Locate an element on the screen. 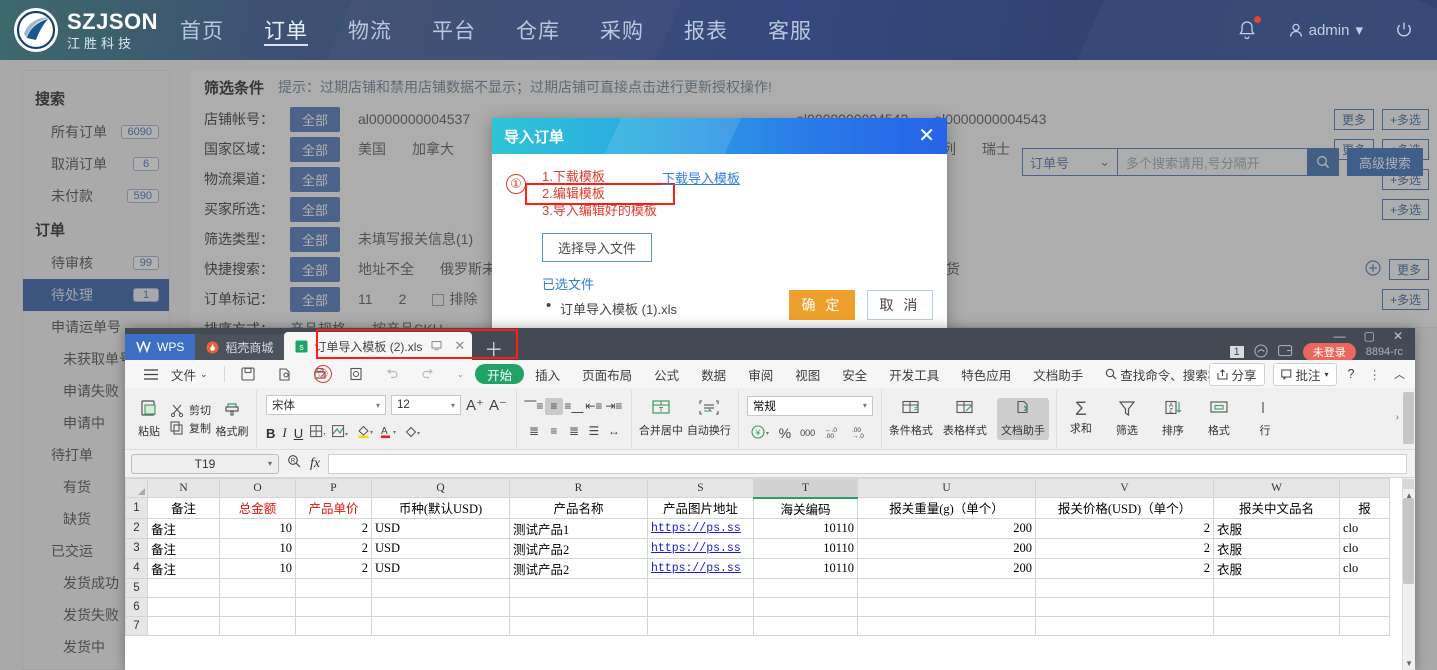  ribbon-tab-data: 数据 is located at coordinates (713, 374).